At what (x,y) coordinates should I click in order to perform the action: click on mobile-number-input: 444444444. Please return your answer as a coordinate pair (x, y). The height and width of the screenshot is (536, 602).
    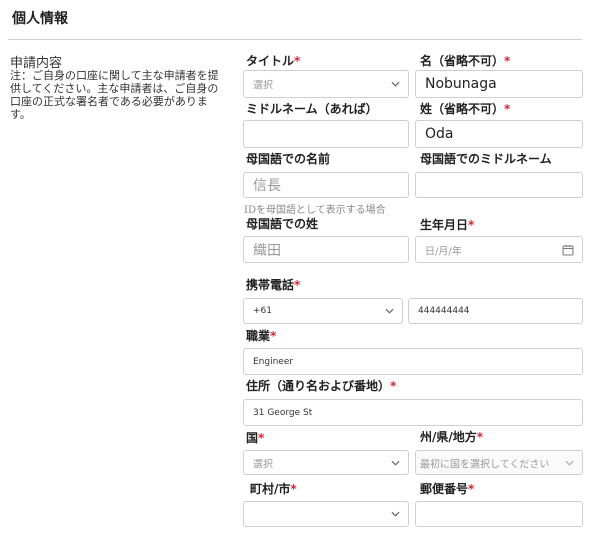
    Looking at the image, I should click on (495, 311).